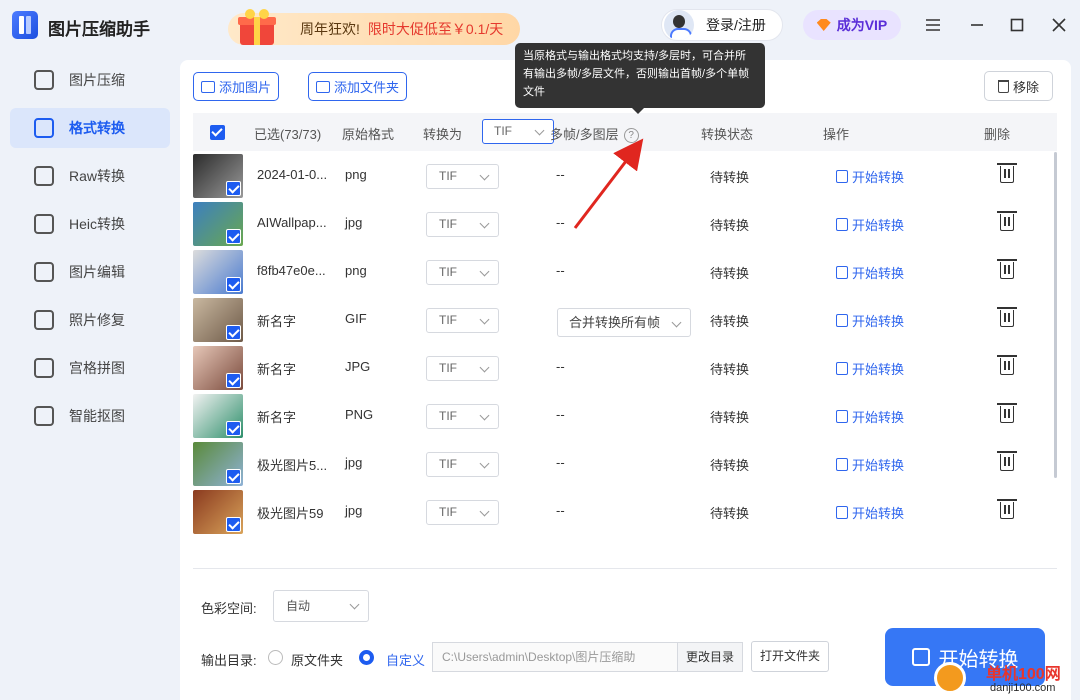 The width and height of the screenshot is (1080, 700). What do you see at coordinates (977, 25) in the screenshot?
I see `minimize-icon` at bounding box center [977, 25].